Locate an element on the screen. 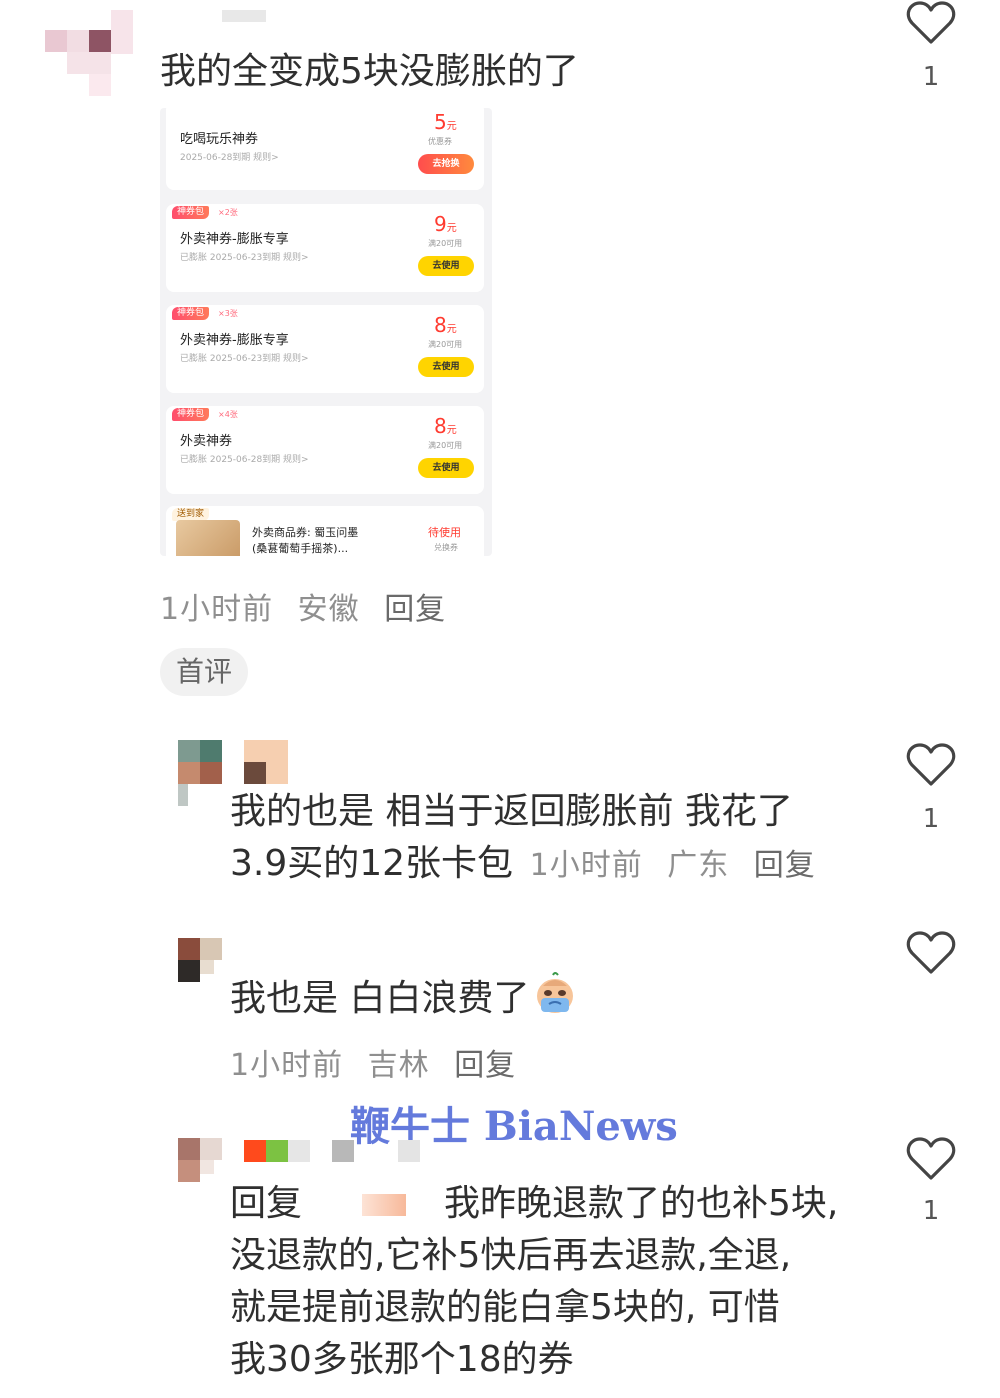  comment-meta: 1小时前 吉林 回复 is located at coordinates (380, 1062).